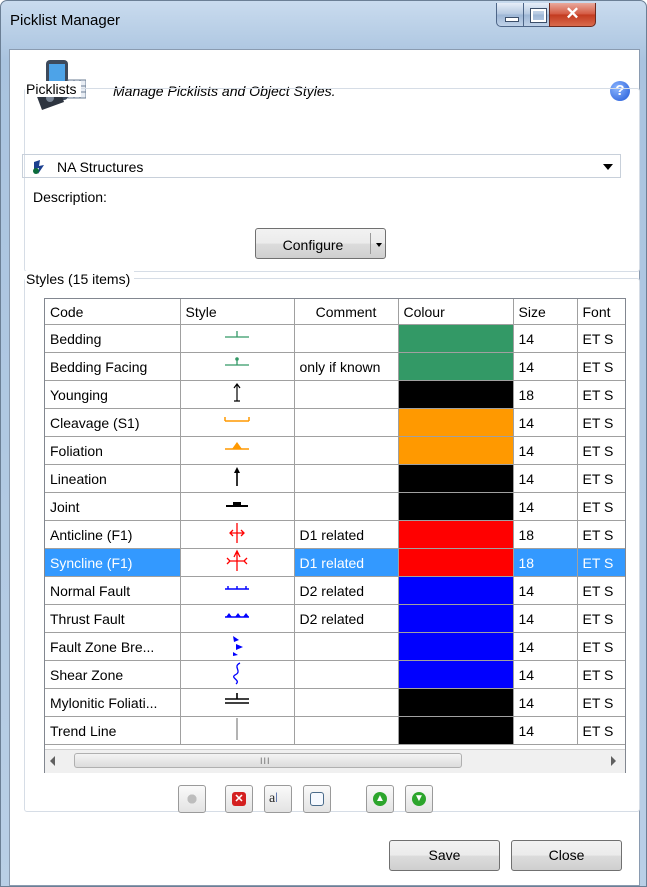  Describe the element at coordinates (113, 338) in the screenshot. I see `cell-code: Bedding` at that location.